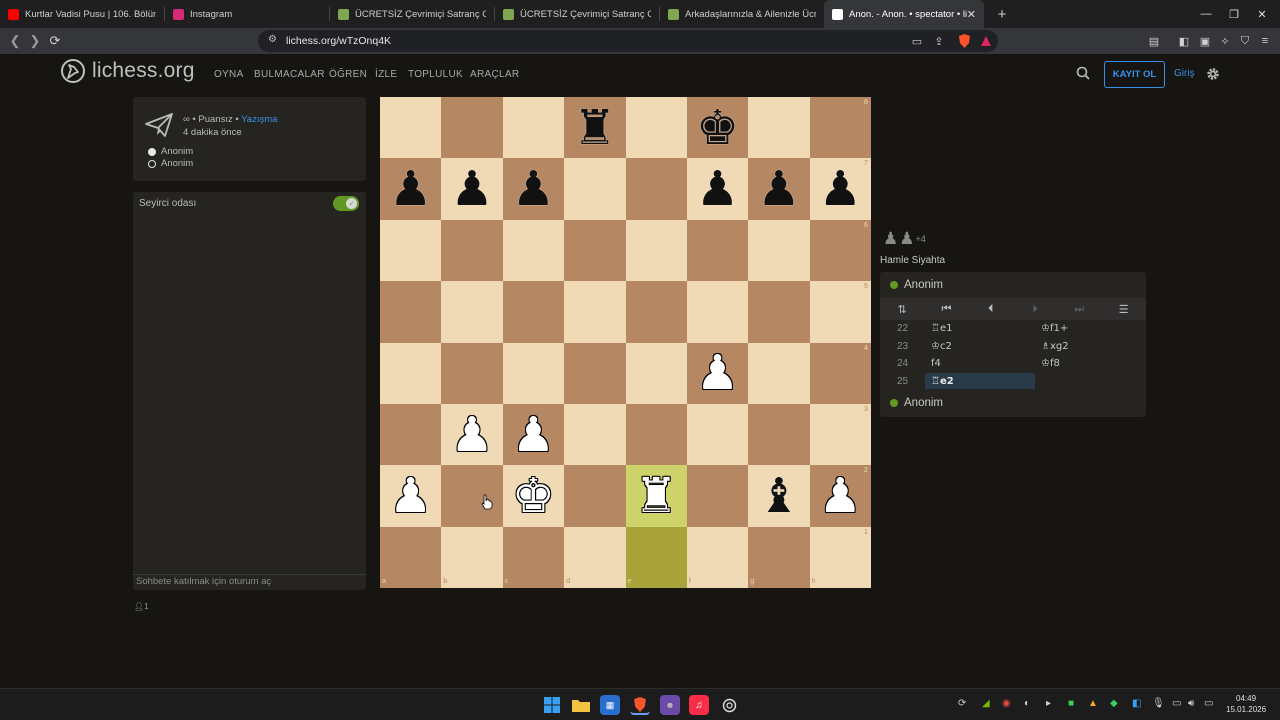 This screenshot has width=1280, height=720. What do you see at coordinates (778, 495) in the screenshot?
I see `black-bishop-g2: ♝` at bounding box center [778, 495].